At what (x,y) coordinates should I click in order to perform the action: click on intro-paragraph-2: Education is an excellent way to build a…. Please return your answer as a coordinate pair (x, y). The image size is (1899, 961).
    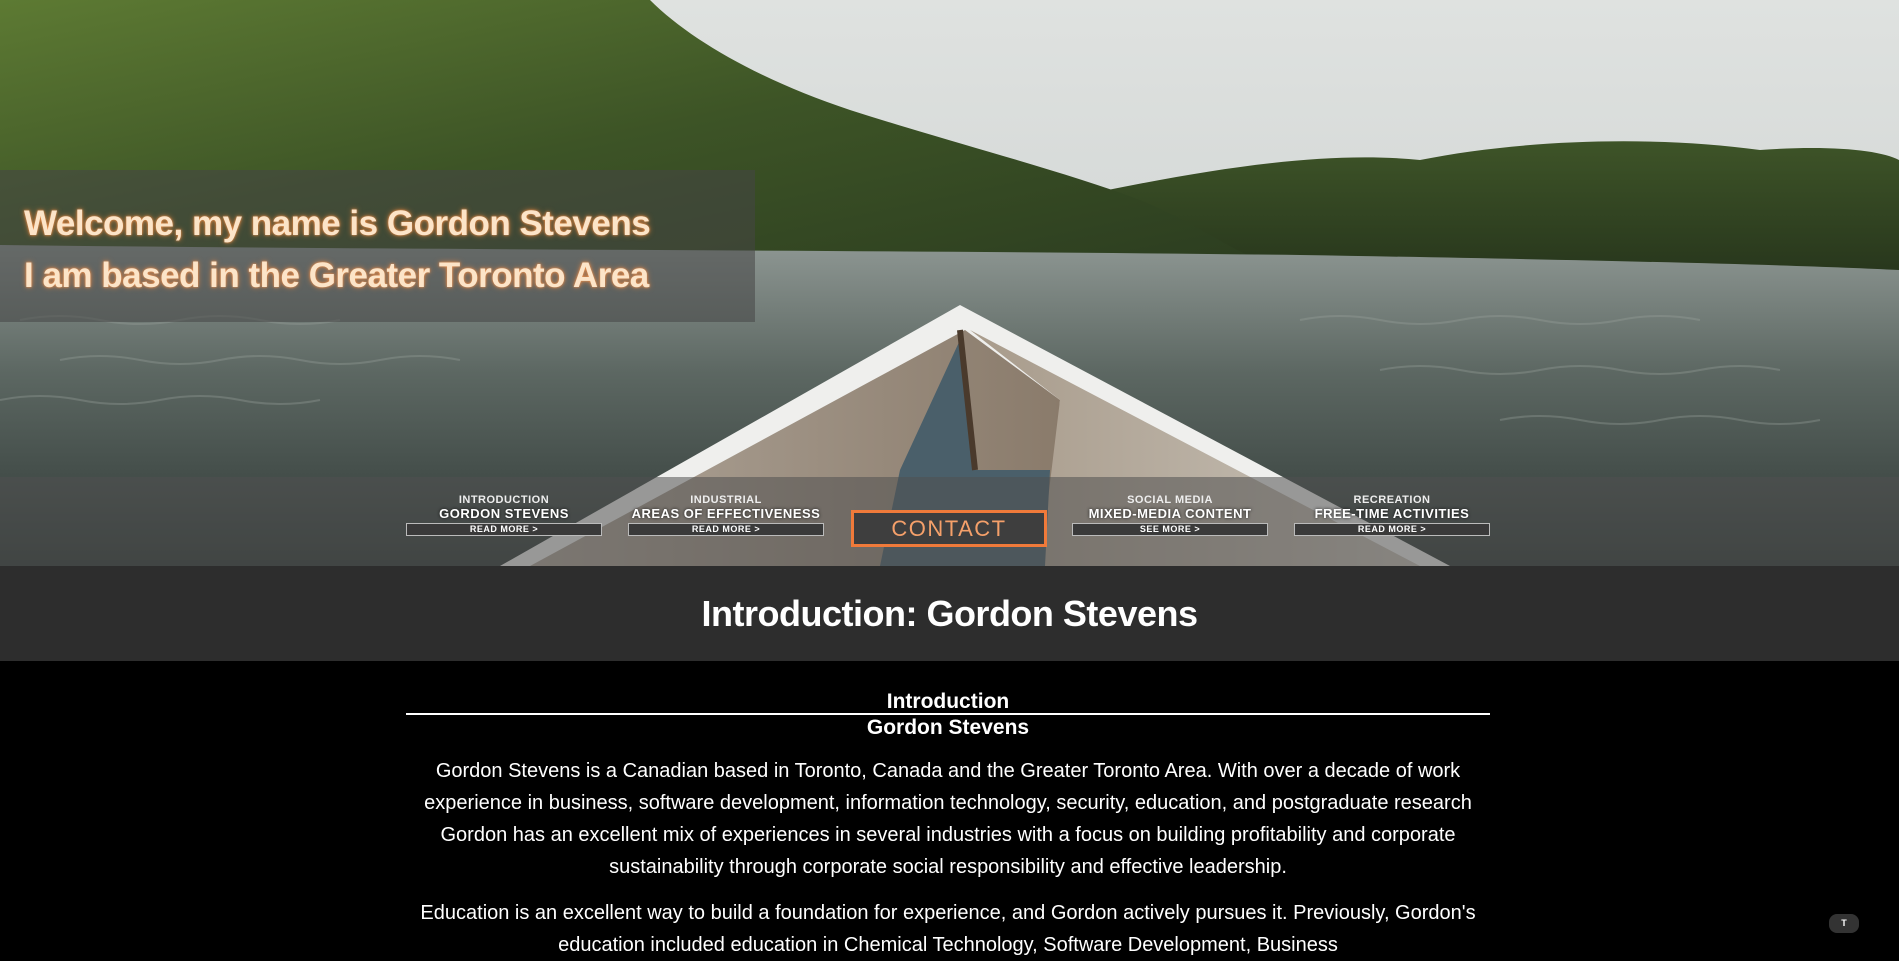
    Looking at the image, I should click on (948, 929).